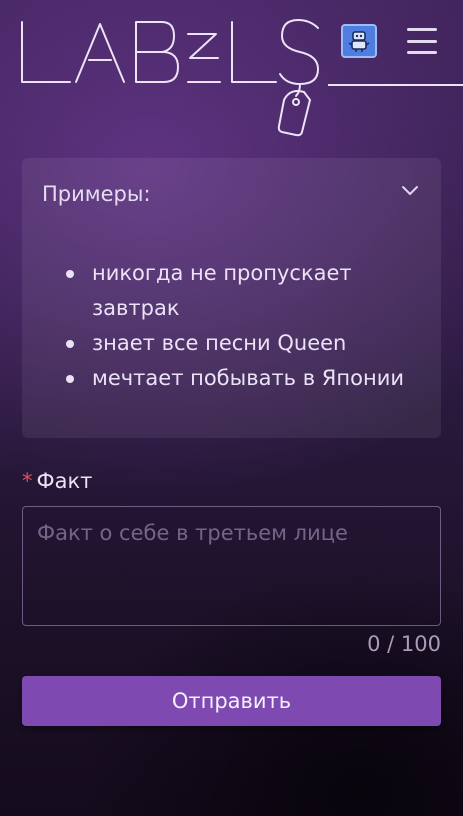 This screenshot has width=463, height=816. Describe the element at coordinates (27, 481) in the screenshot. I see `required-mark: *` at that location.